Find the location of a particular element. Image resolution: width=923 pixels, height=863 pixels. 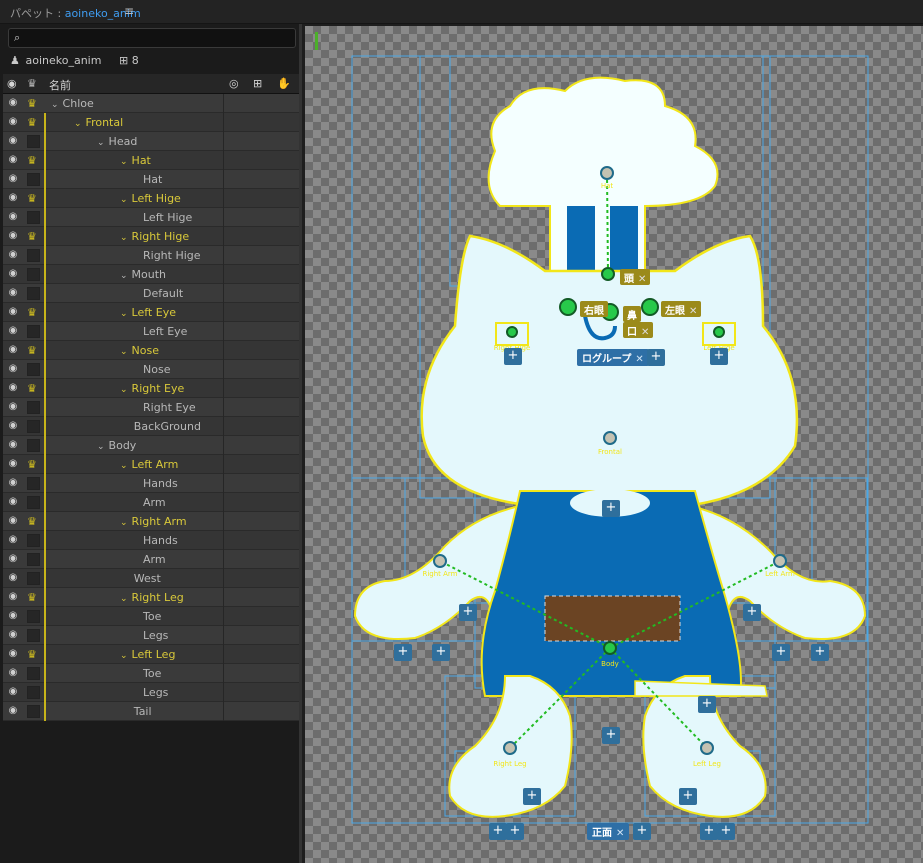

layer-name: ⌄ Frontal is located at coordinates (98, 122).